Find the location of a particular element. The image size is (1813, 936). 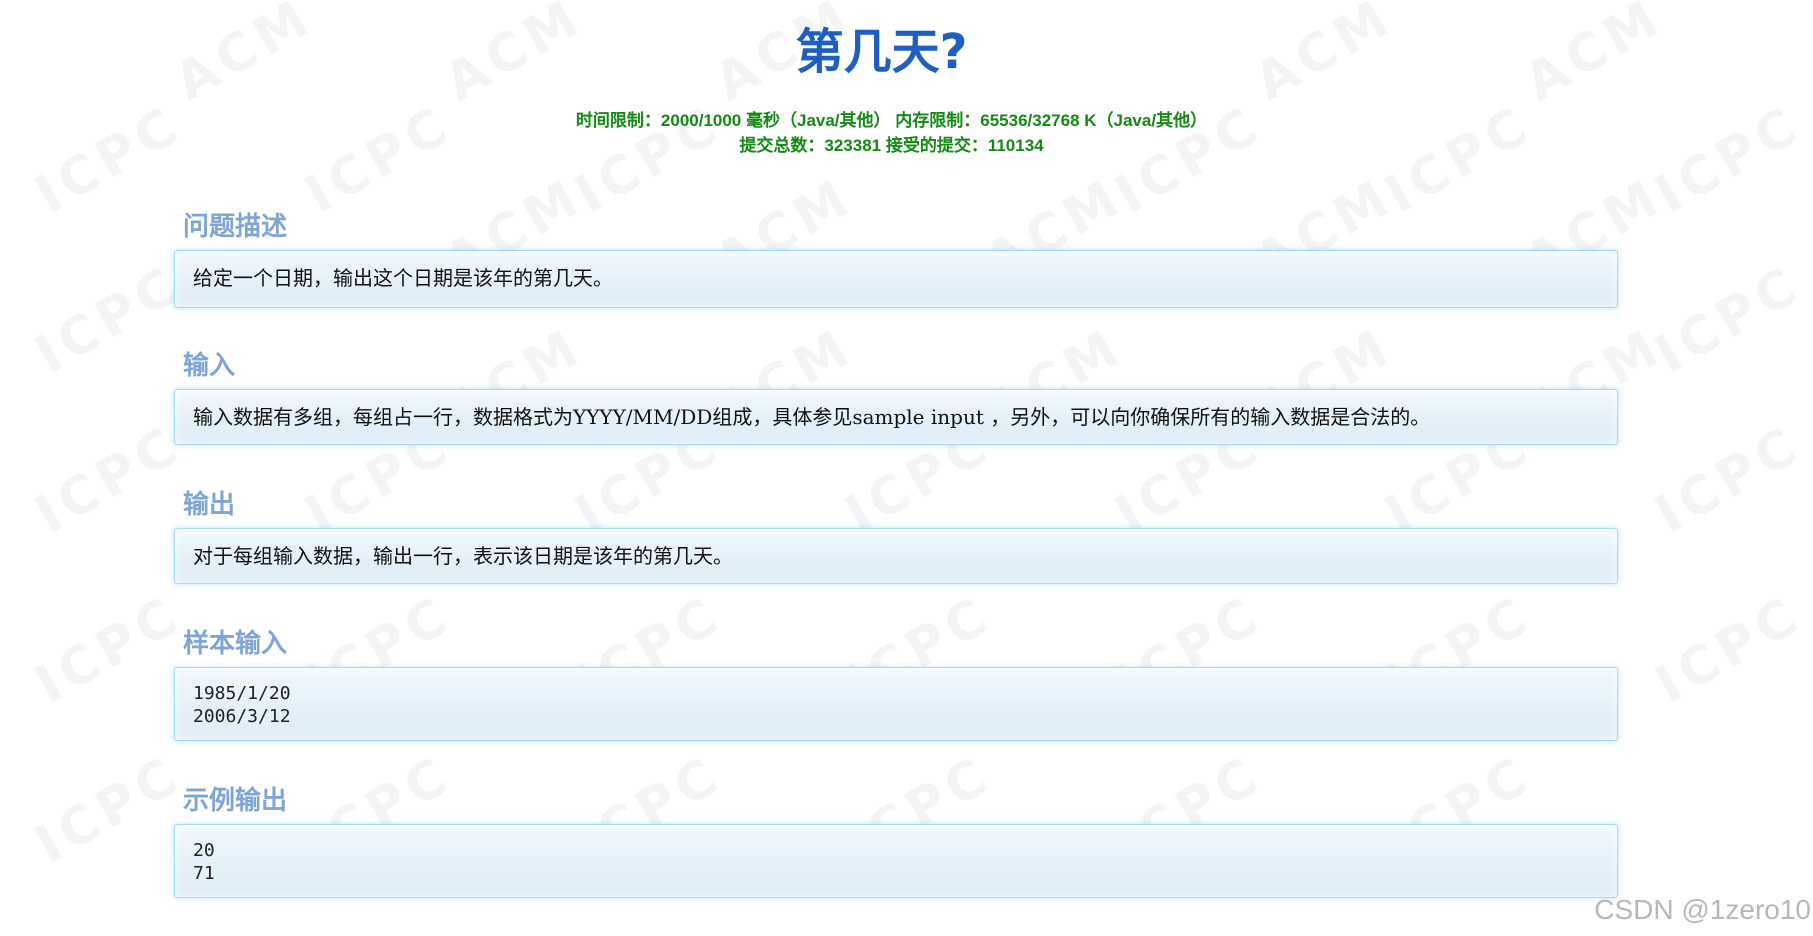

section-heading: 示例输出 is located at coordinates (235, 801).